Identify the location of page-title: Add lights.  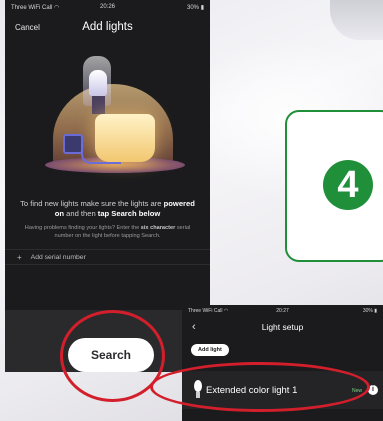
(107, 27).